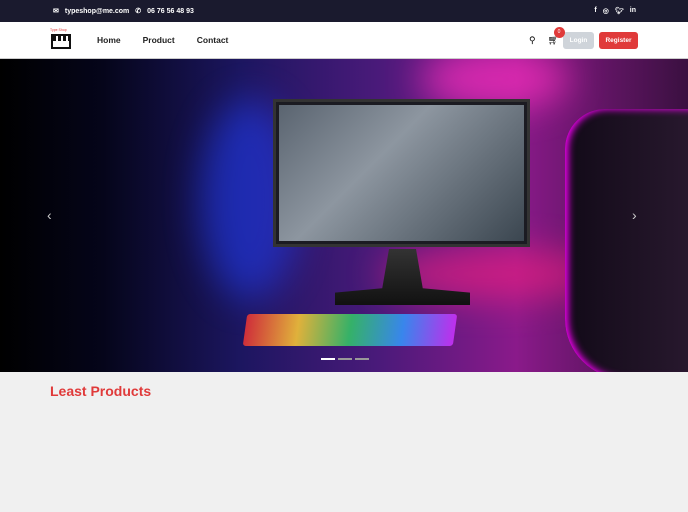  Describe the element at coordinates (595, 11) in the screenshot. I see `facebook-icon: f` at that location.